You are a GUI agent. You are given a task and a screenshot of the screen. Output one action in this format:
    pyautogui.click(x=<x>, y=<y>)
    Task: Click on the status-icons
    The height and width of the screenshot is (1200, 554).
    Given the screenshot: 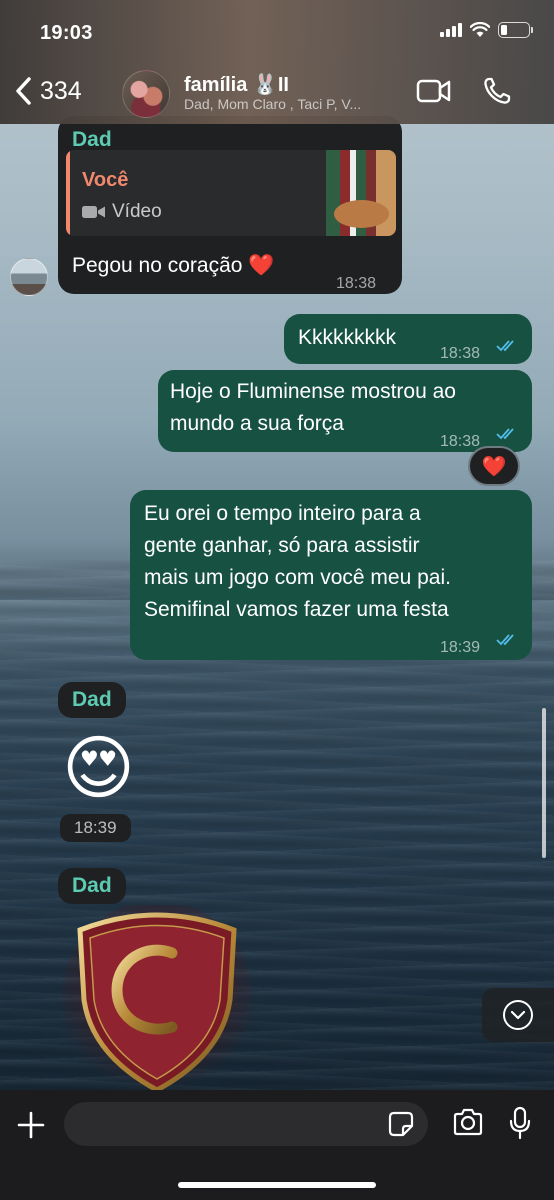 What is the action you would take?
    pyautogui.click(x=486, y=30)
    